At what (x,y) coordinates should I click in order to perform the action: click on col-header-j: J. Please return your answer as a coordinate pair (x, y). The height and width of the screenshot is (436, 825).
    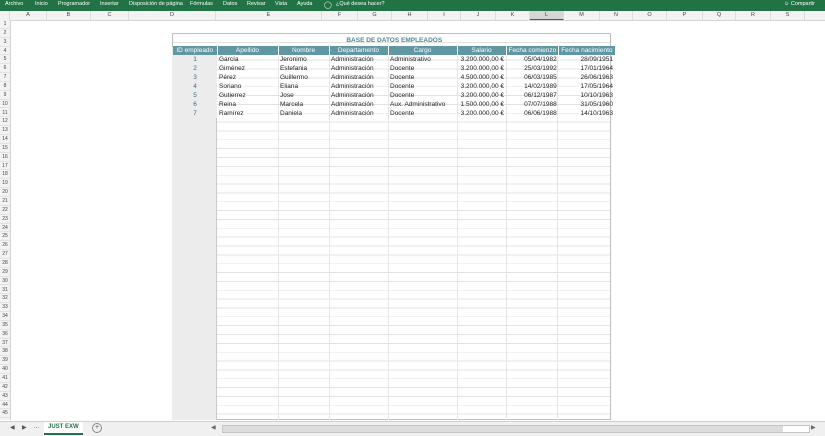
    Looking at the image, I should click on (478, 15).